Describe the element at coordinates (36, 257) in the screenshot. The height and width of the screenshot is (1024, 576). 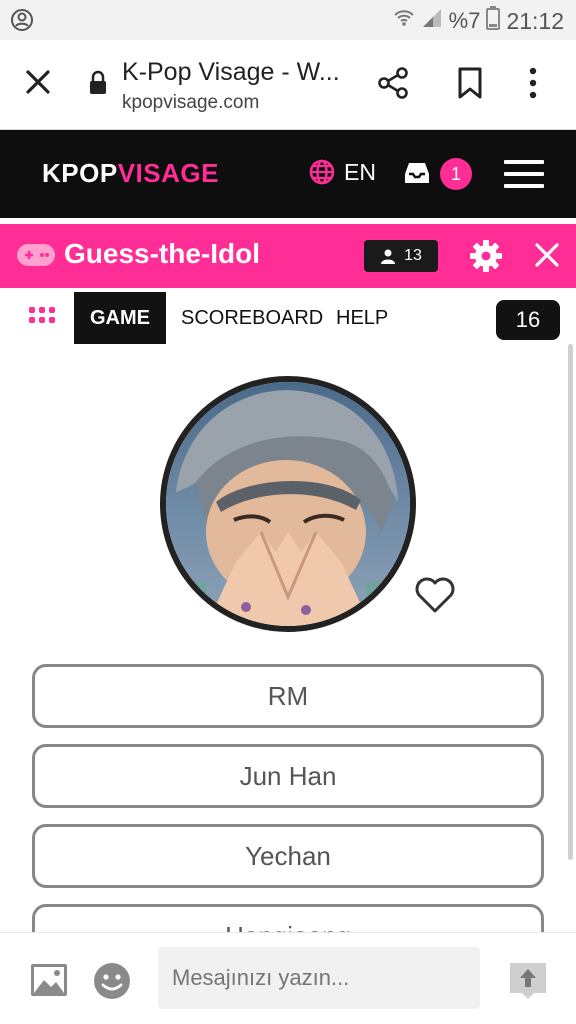
I see `gamepad-icon` at that location.